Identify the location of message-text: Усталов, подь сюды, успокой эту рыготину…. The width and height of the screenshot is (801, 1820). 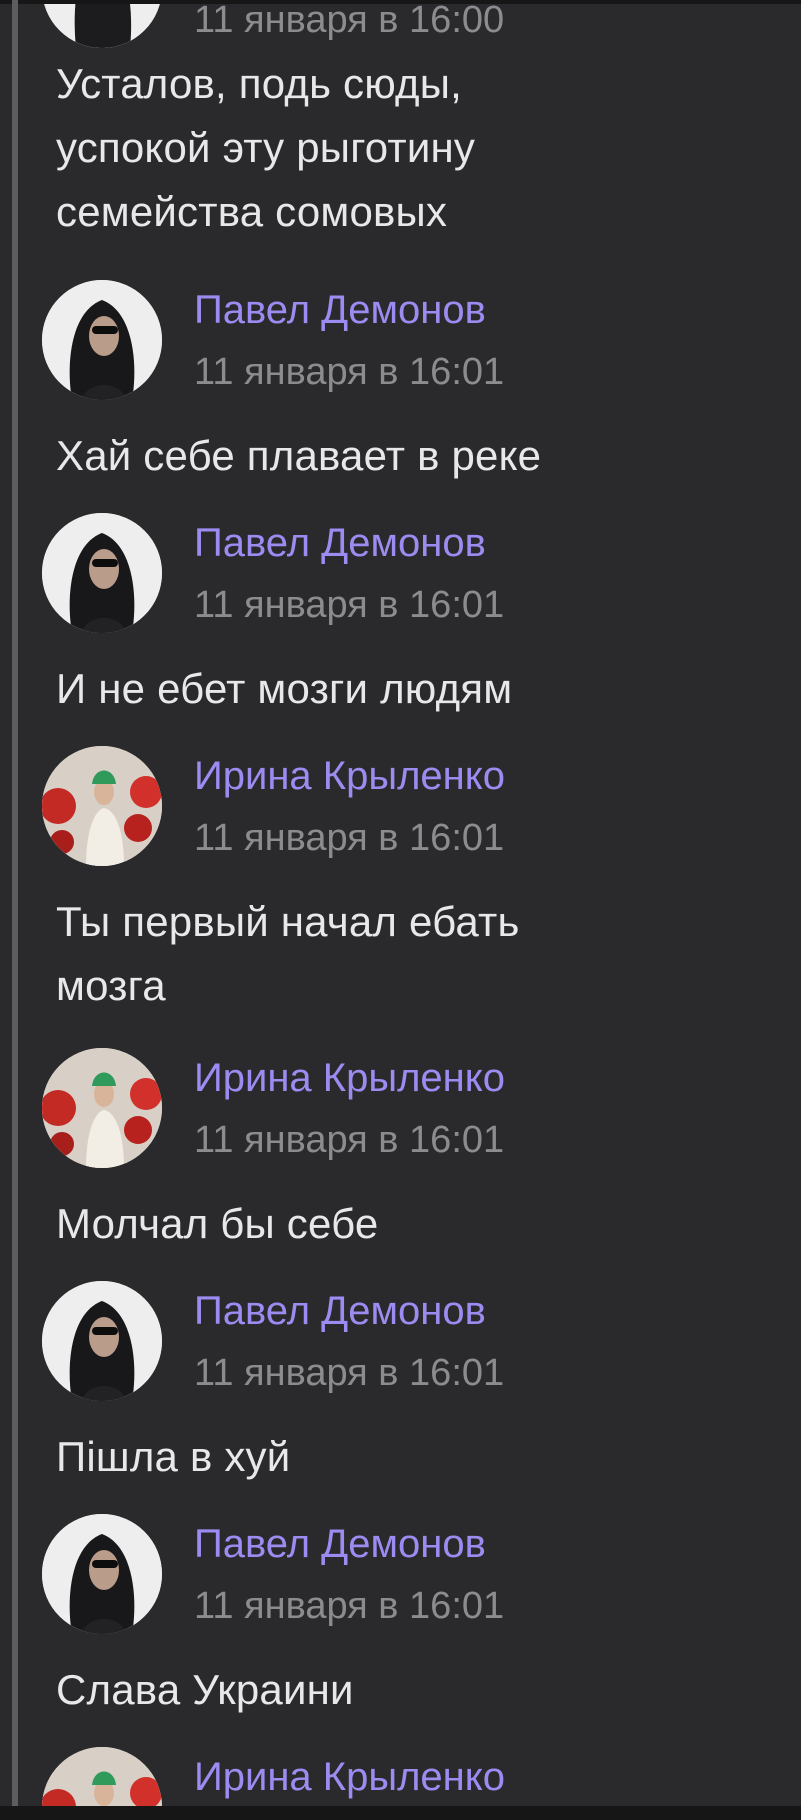
(265, 148).